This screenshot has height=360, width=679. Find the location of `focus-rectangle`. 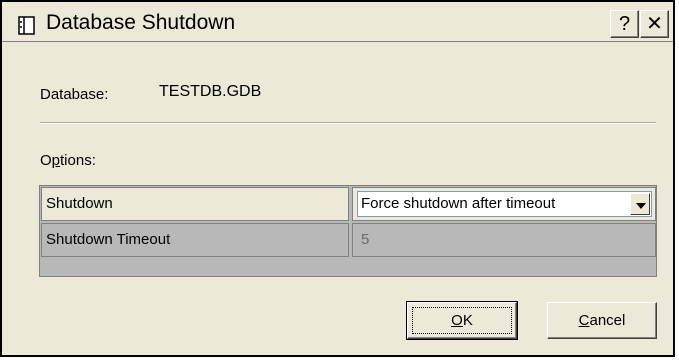

focus-rectangle is located at coordinates (462, 320).